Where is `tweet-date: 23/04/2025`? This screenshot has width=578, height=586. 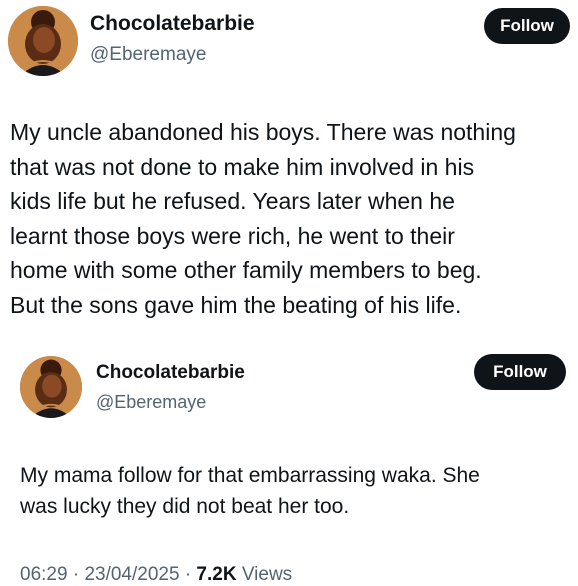
tweet-date: 23/04/2025 is located at coordinates (131, 574).